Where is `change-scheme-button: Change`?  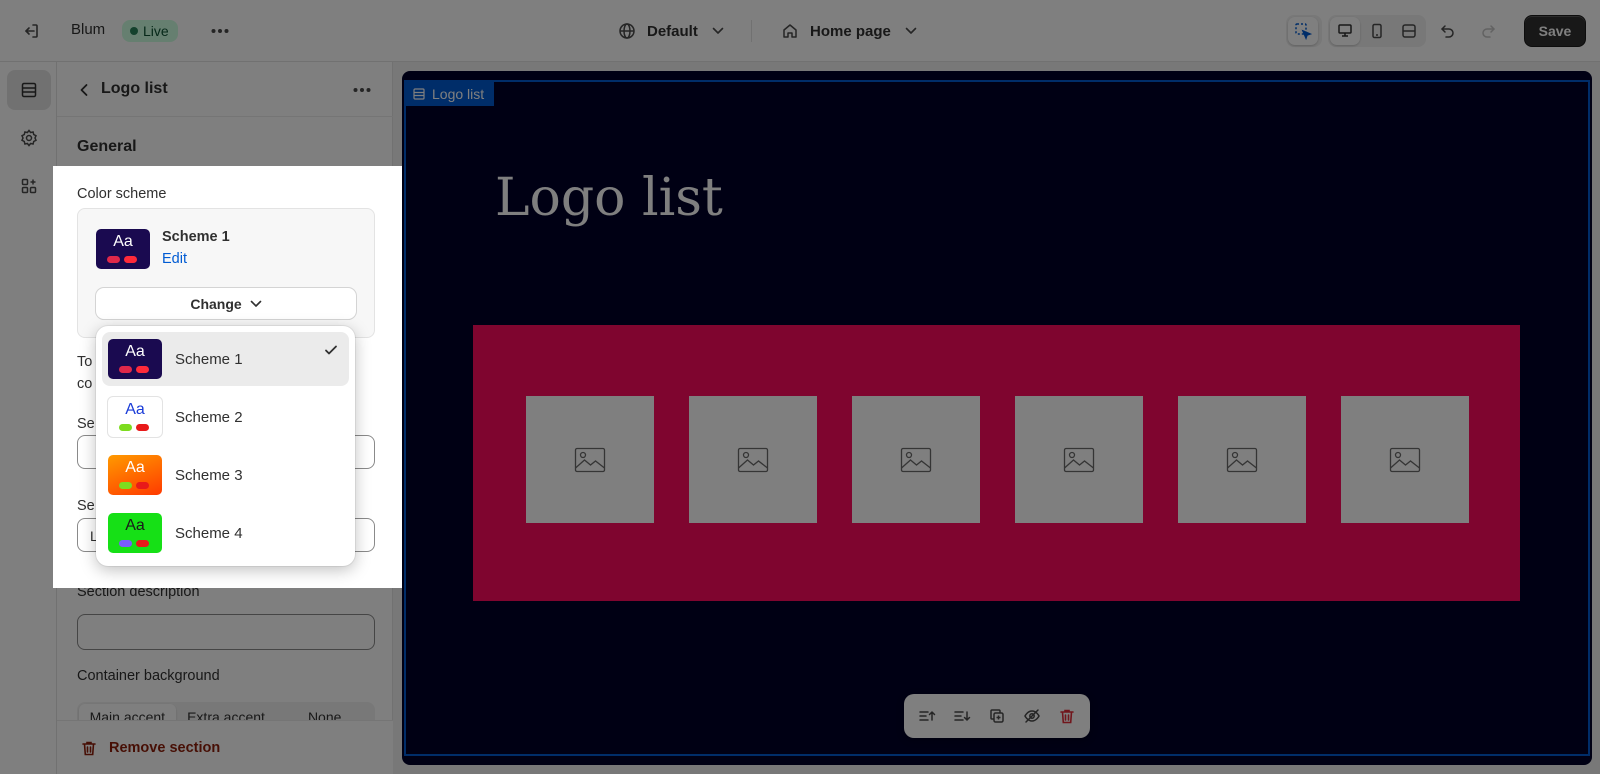
change-scheme-button: Change is located at coordinates (226, 303).